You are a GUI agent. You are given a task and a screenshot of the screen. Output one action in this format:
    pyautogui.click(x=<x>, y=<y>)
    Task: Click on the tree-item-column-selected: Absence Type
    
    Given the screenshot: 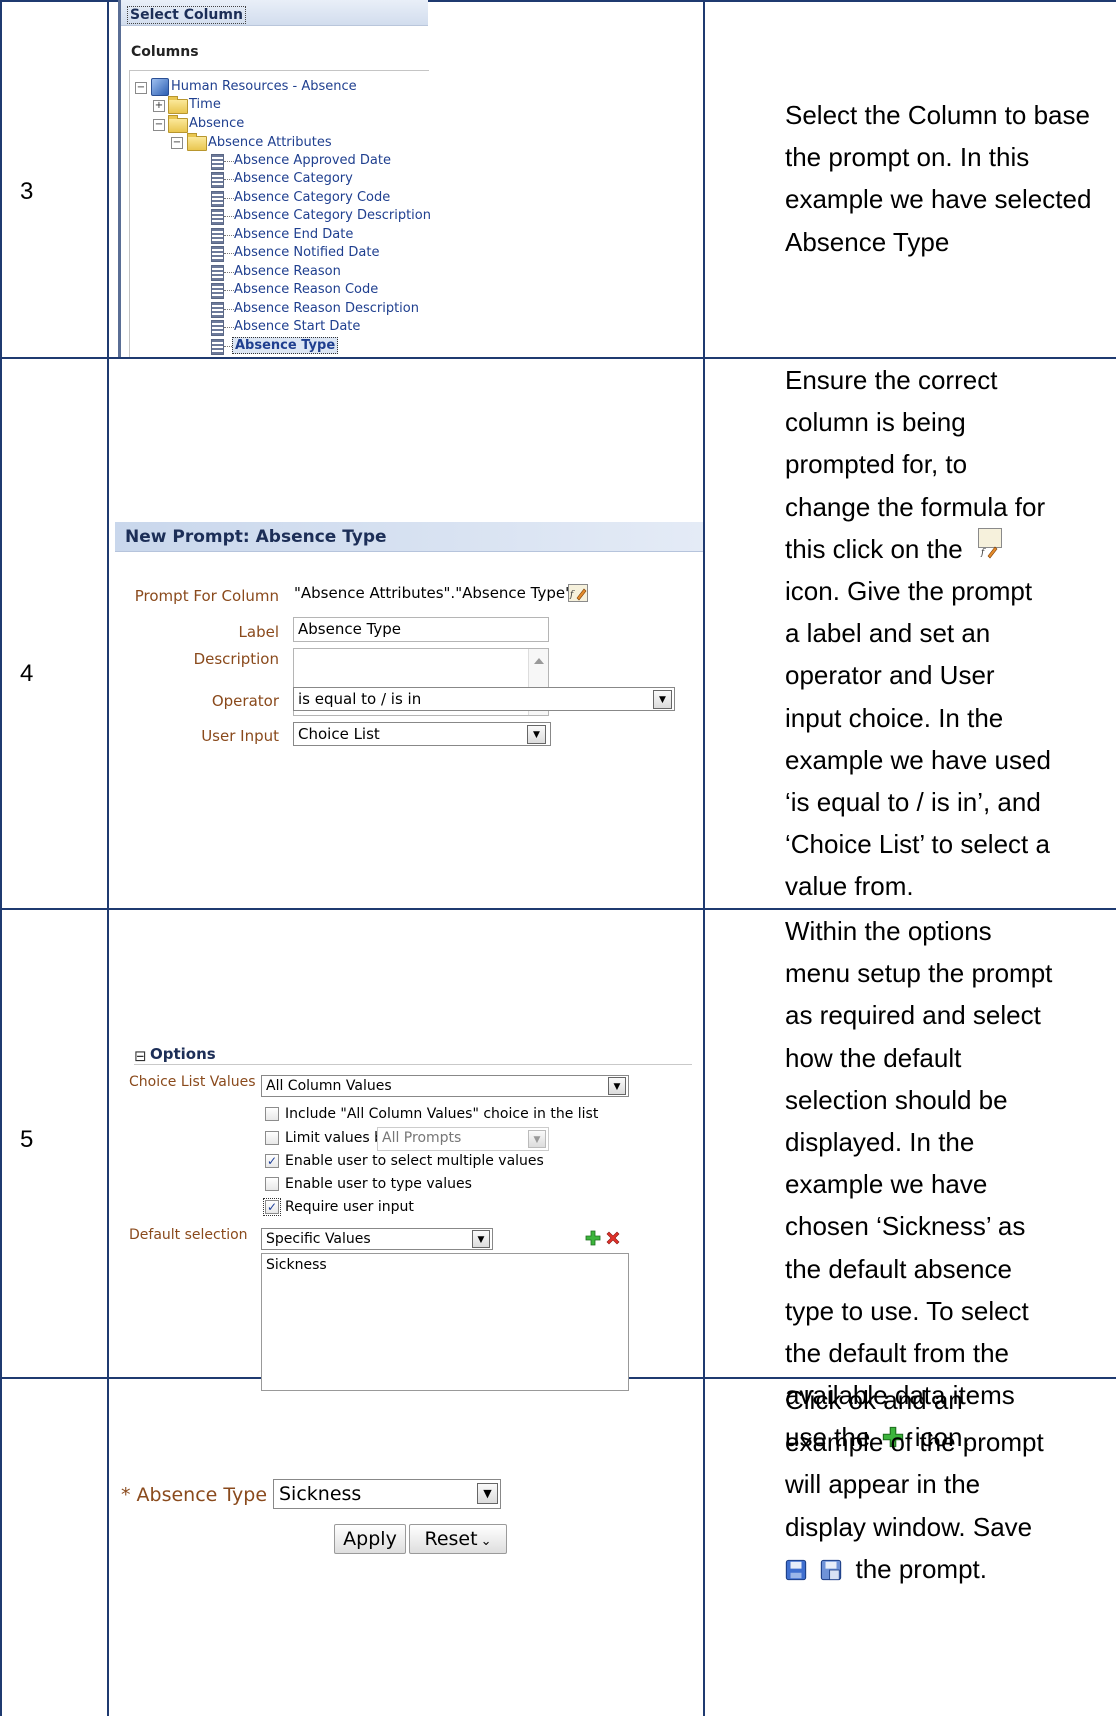 What is the action you would take?
    pyautogui.click(x=285, y=345)
    